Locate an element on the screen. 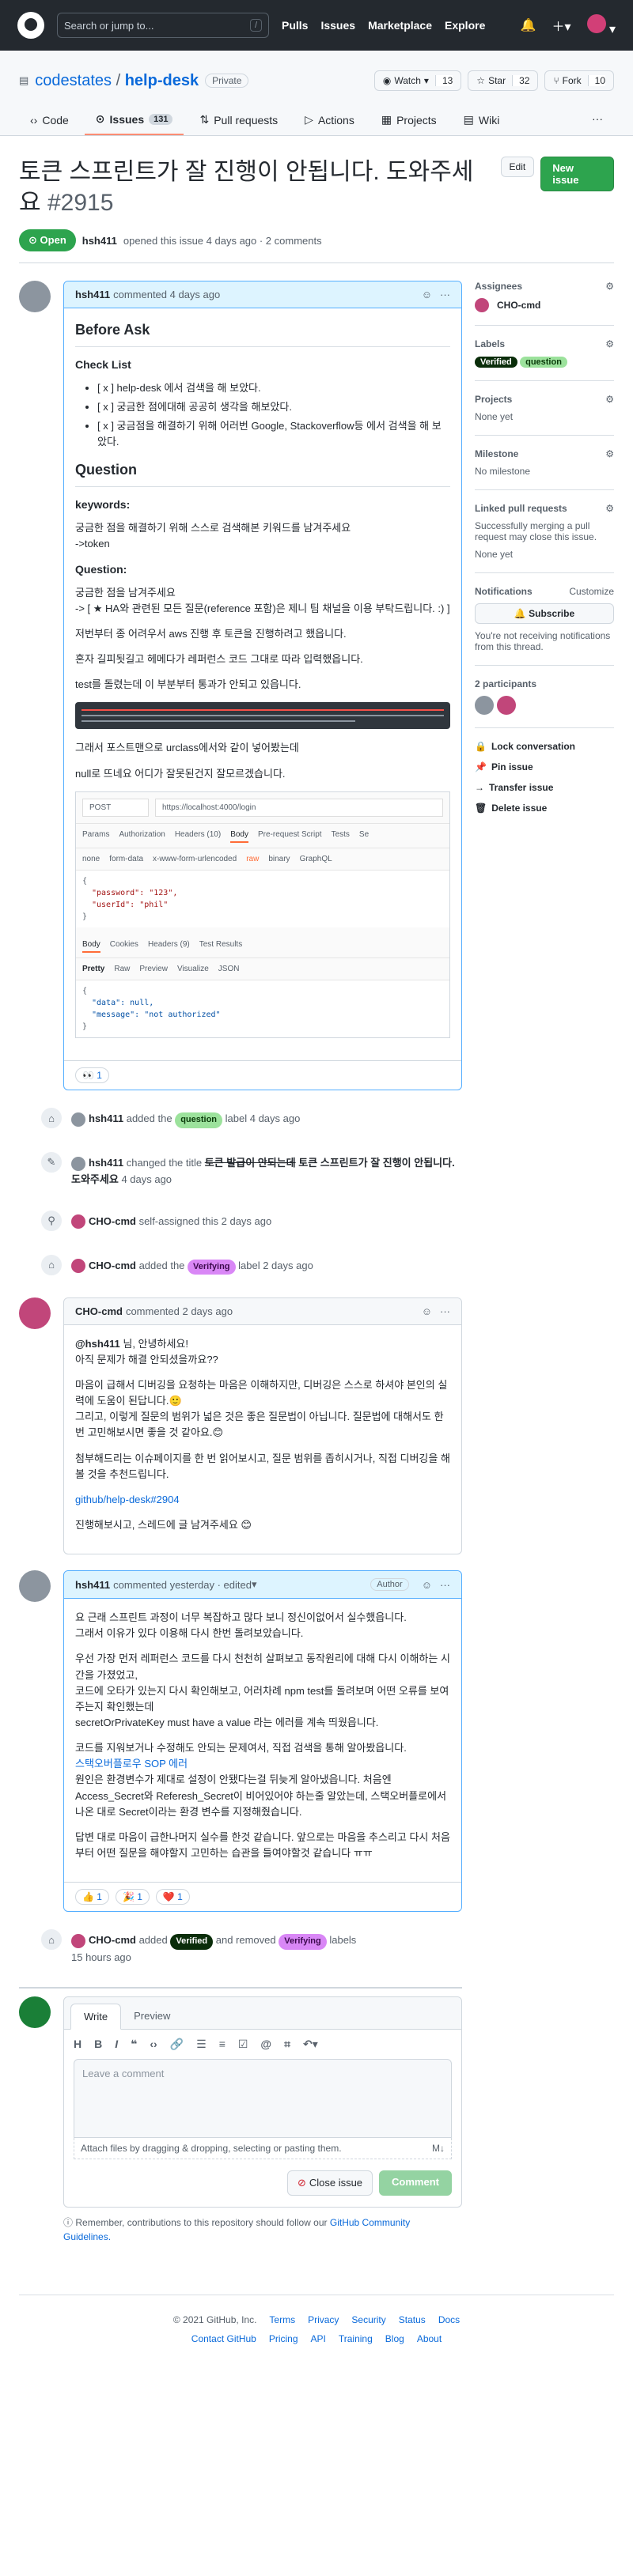 The height and width of the screenshot is (2576, 633). reaction-eyes: 👀 1 is located at coordinates (92, 1075).